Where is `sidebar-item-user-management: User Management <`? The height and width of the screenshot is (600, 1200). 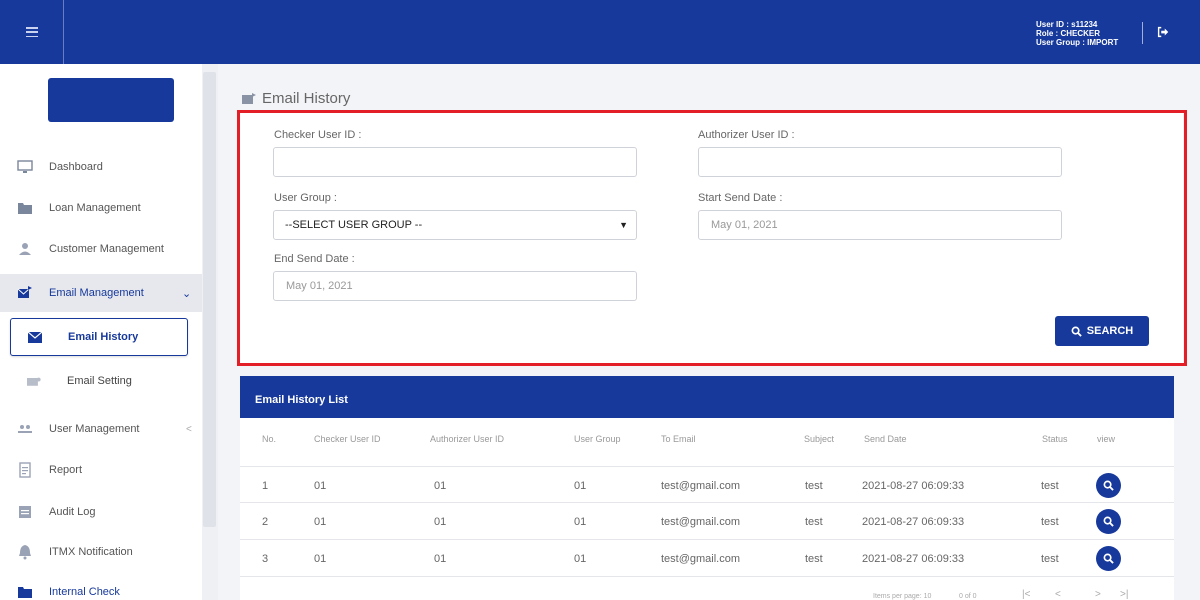
sidebar-item-user-management: User Management < is located at coordinates (101, 429).